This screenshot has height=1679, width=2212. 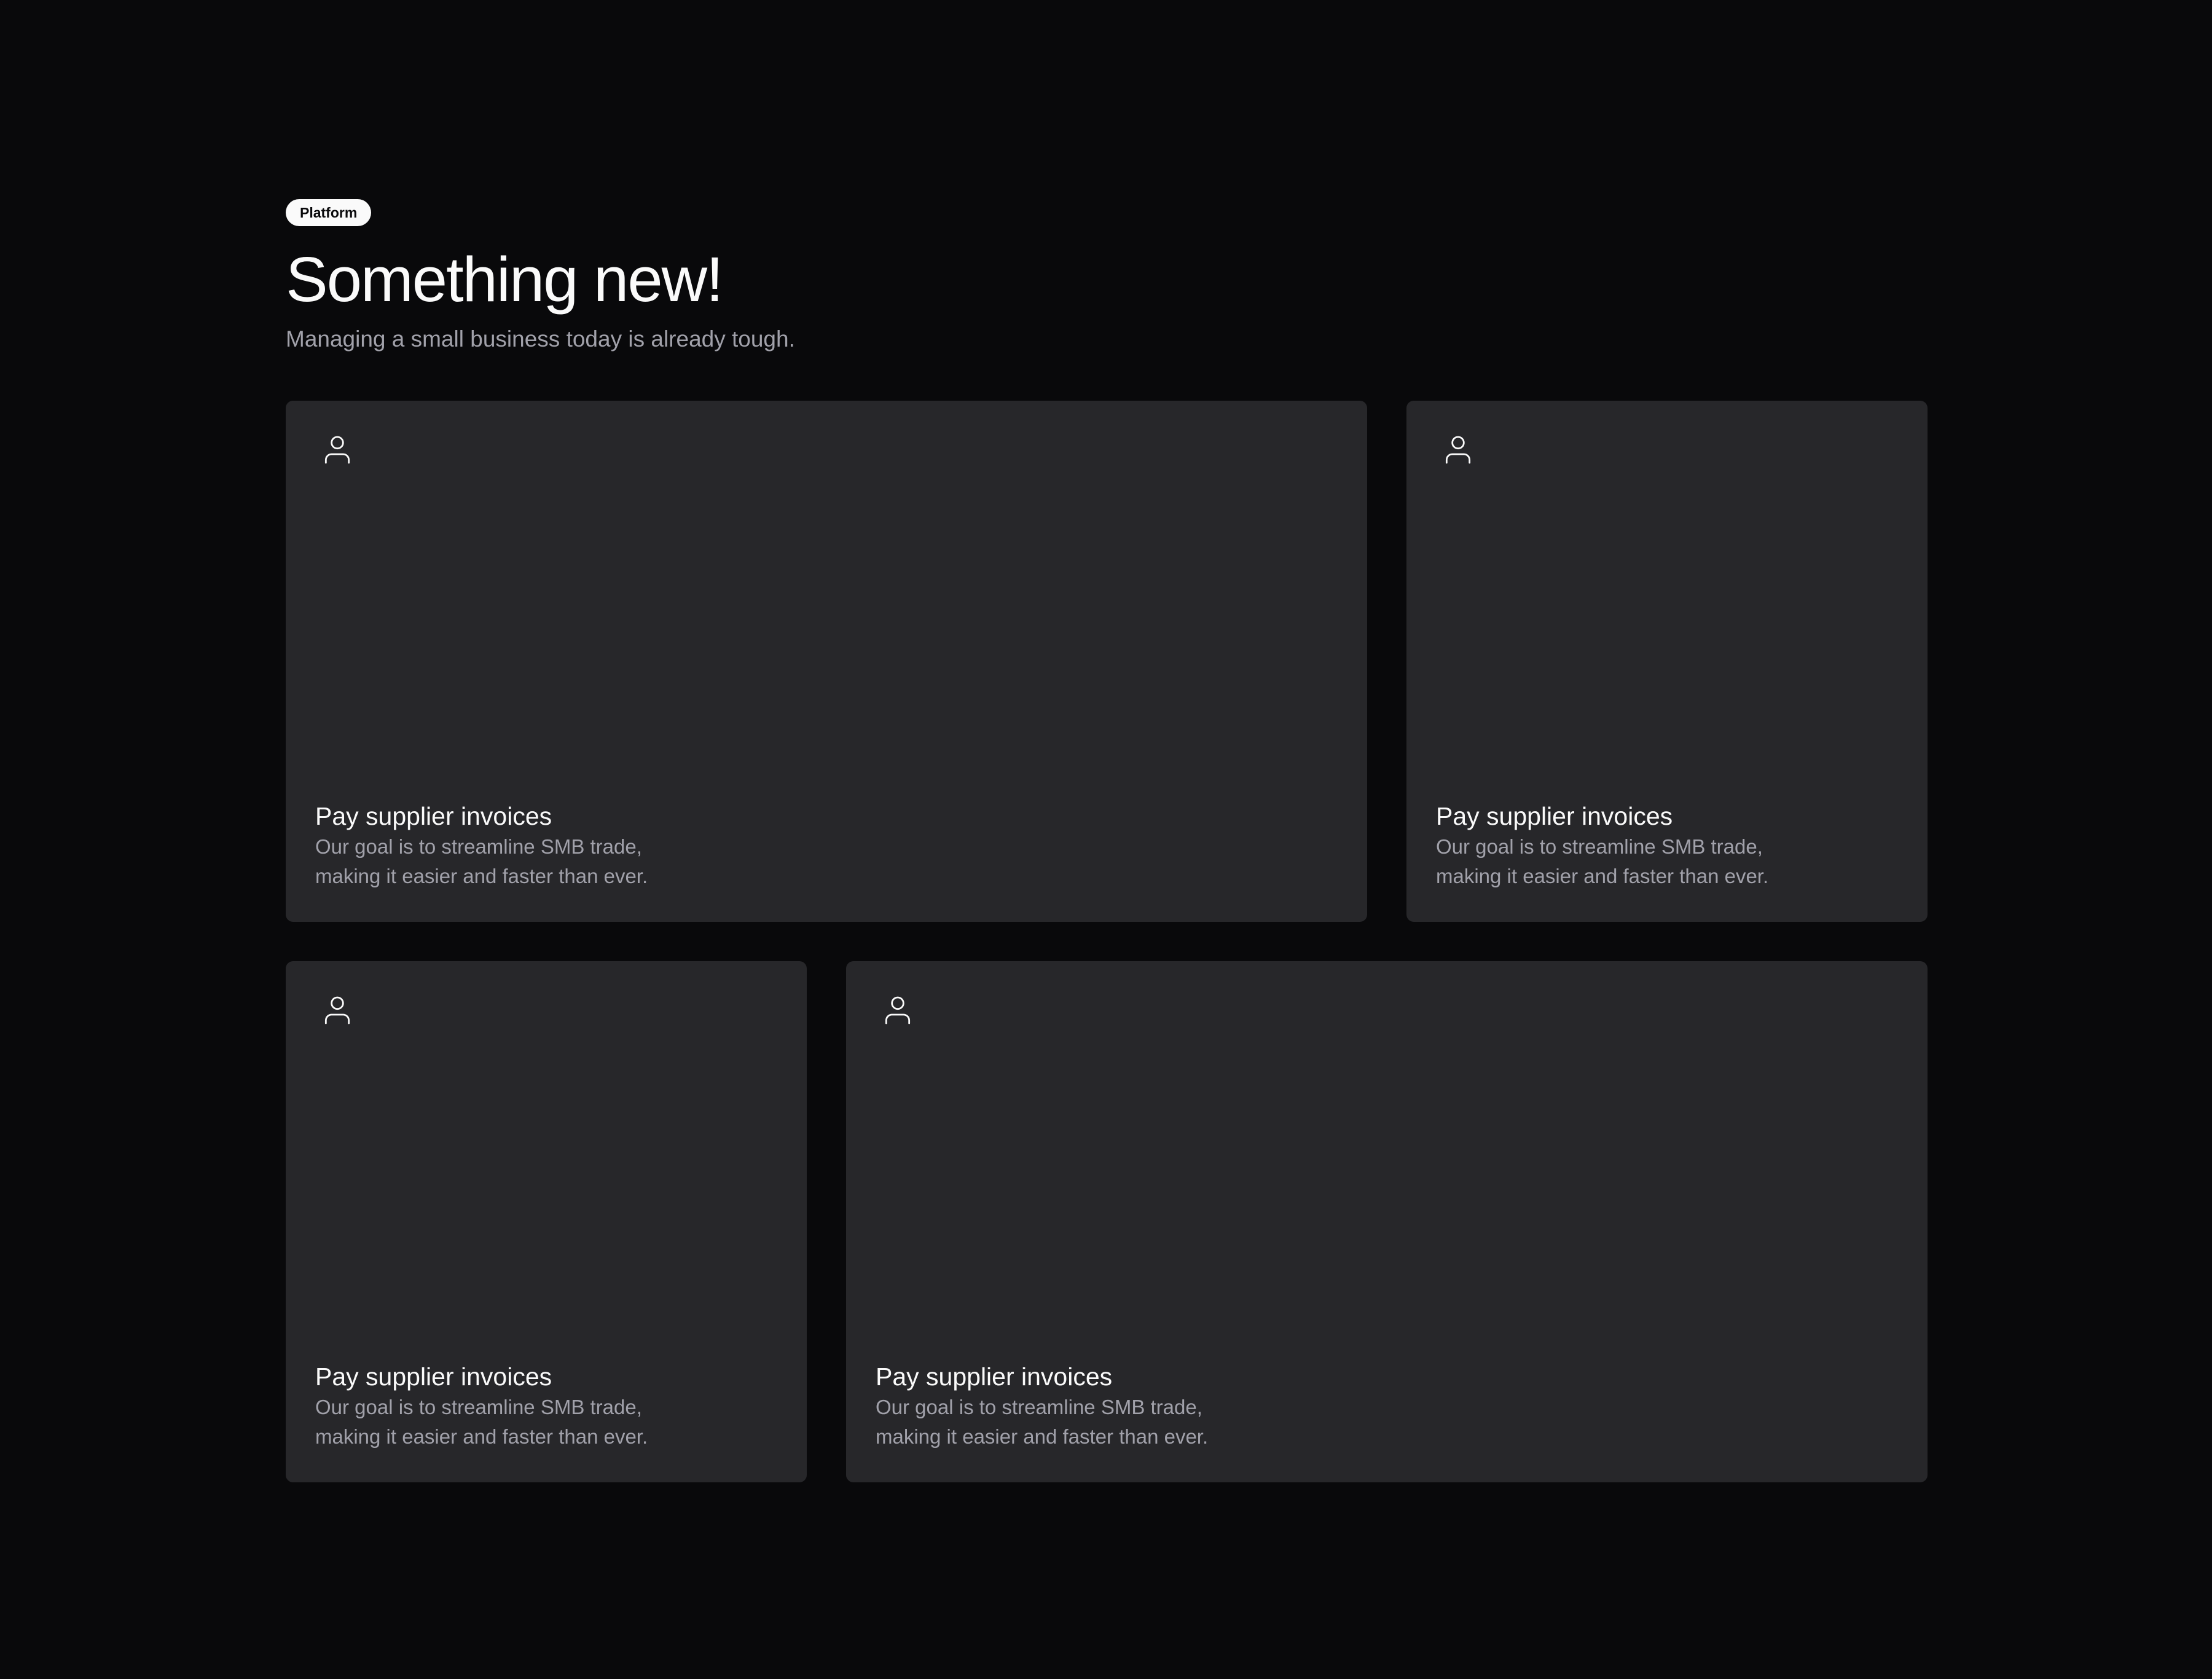 What do you see at coordinates (505, 279) in the screenshot?
I see `page-title: Something new!` at bounding box center [505, 279].